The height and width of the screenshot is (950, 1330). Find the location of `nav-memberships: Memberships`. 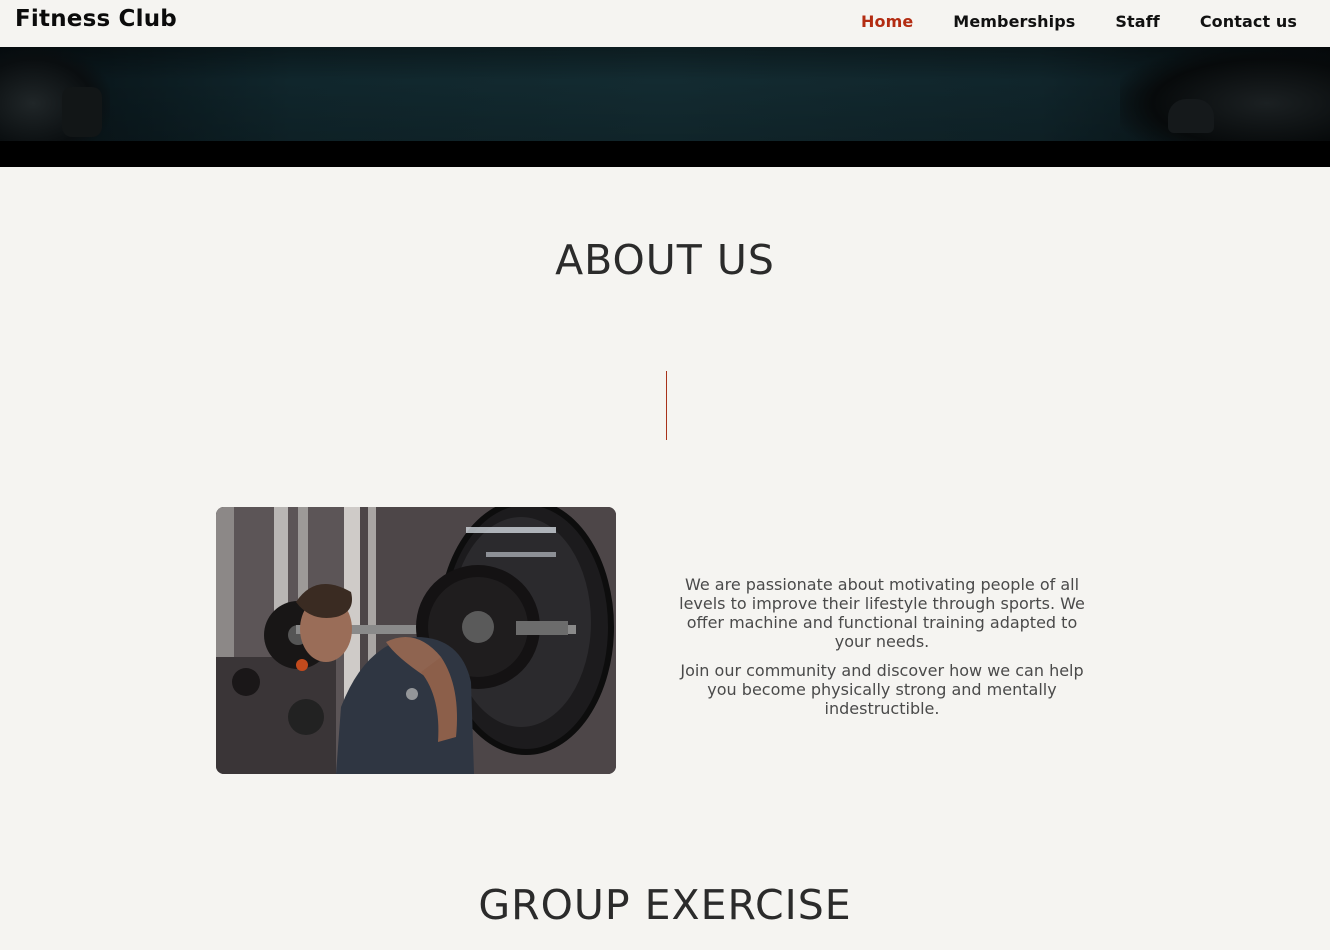

nav-memberships: Memberships is located at coordinates (1014, 21).